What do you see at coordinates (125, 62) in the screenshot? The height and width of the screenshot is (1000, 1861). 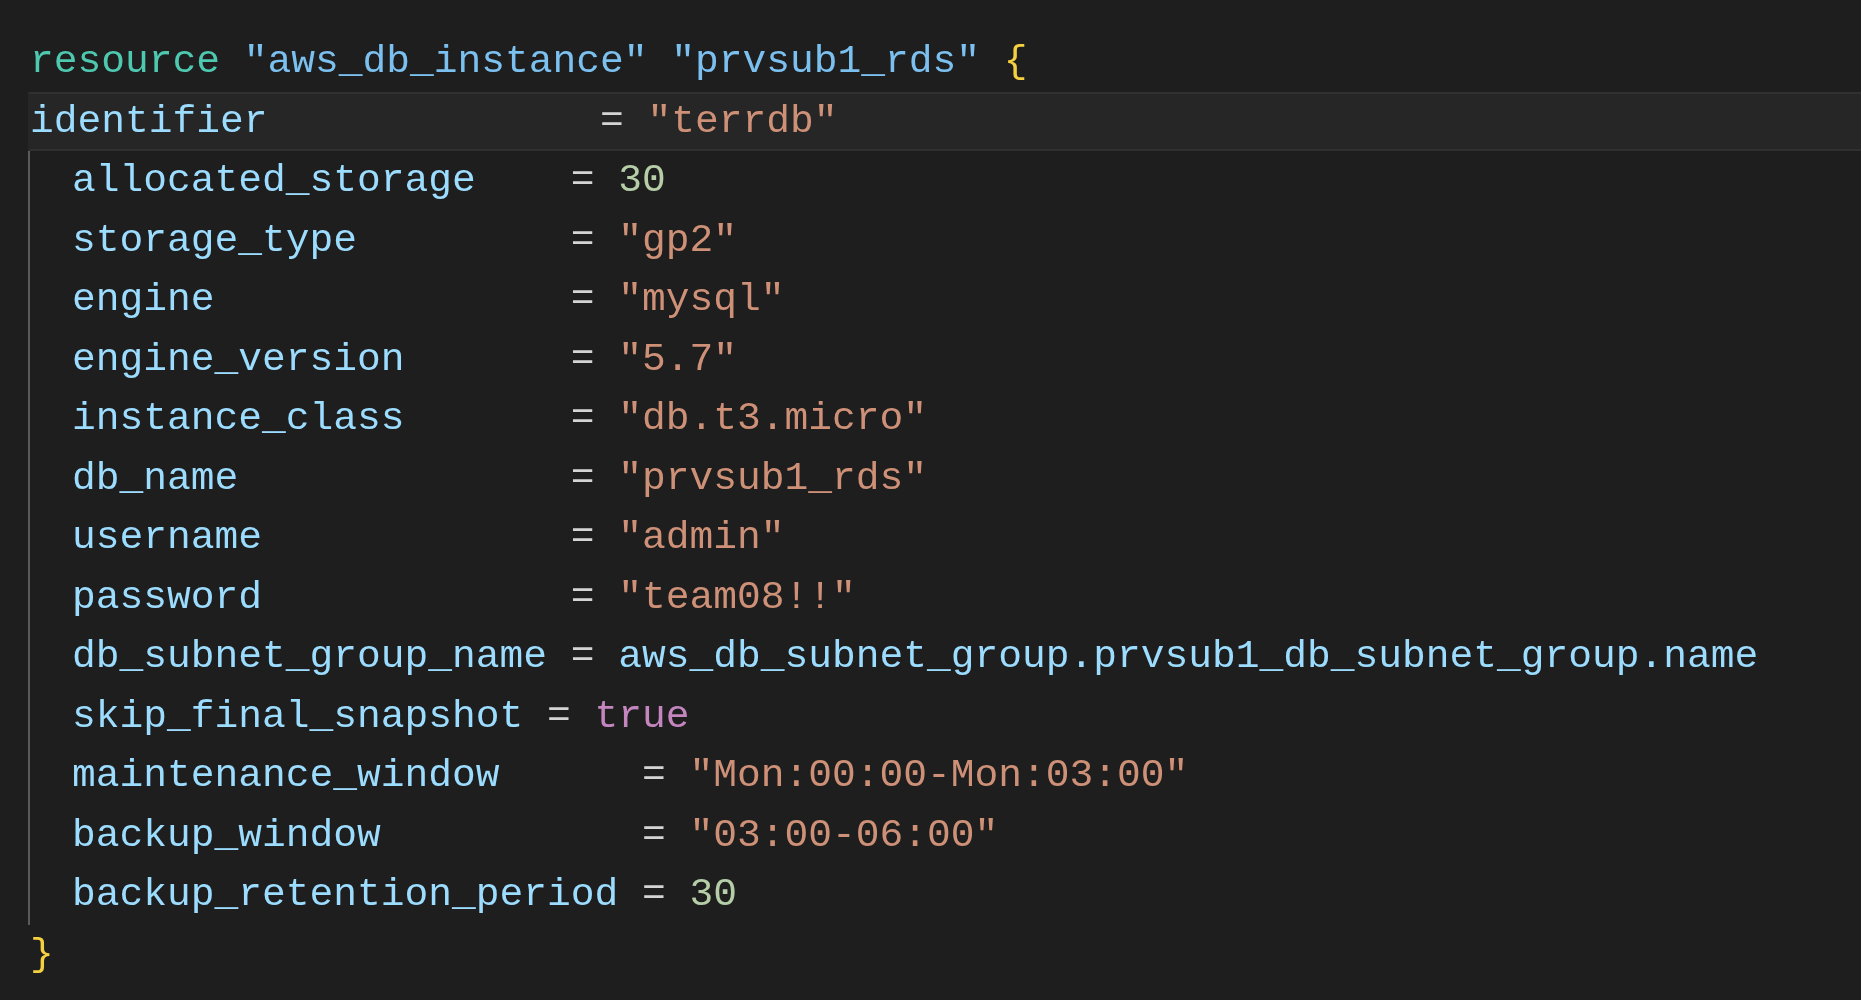 I see `keyword-token: resource` at bounding box center [125, 62].